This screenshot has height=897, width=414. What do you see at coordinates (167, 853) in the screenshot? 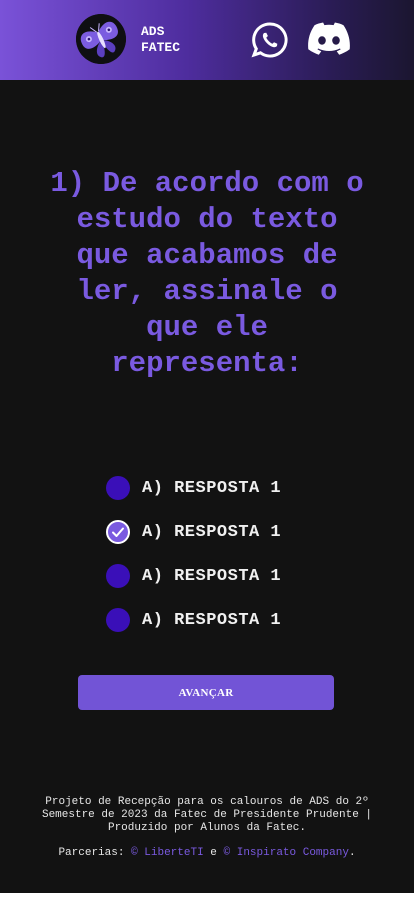
I see `partner-link-liberteti: © LiberteTI` at bounding box center [167, 853].